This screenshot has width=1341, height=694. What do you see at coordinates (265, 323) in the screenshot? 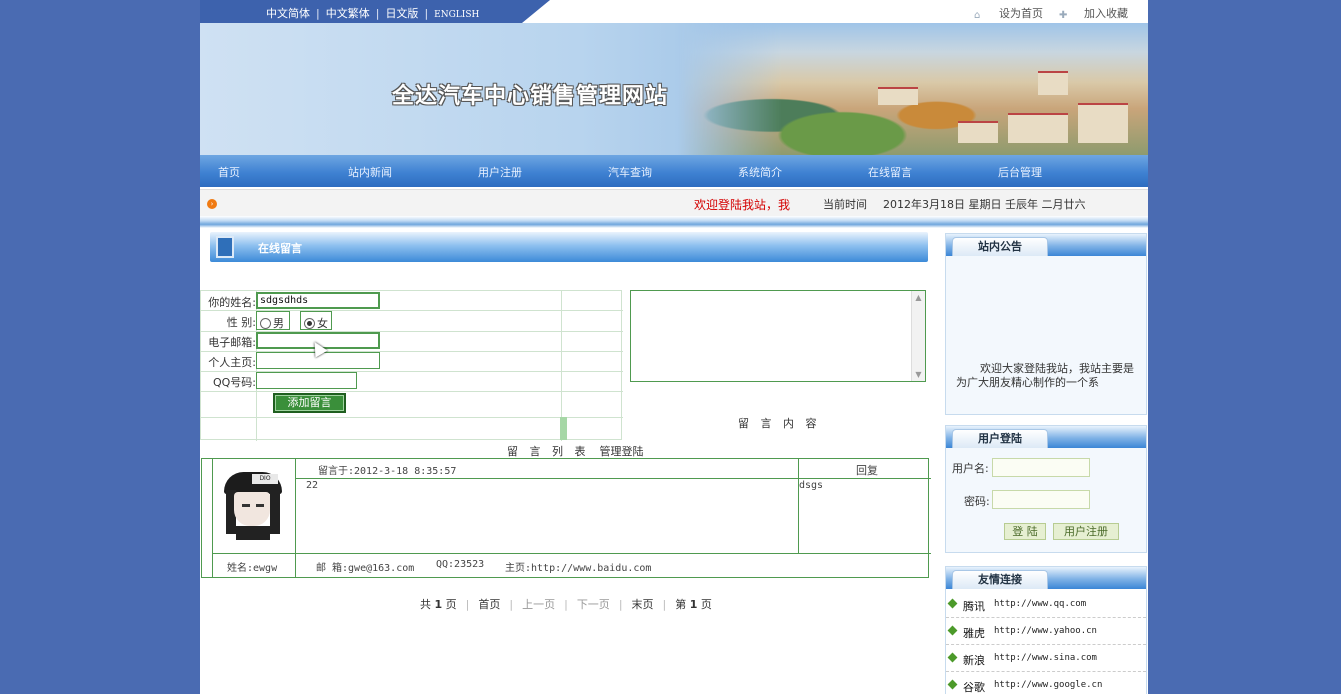
I see `radio-icon` at bounding box center [265, 323].